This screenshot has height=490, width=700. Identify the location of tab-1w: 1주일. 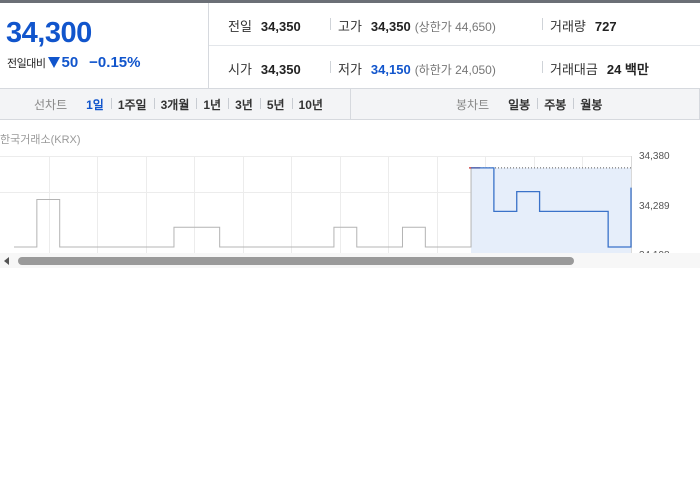
(132, 104).